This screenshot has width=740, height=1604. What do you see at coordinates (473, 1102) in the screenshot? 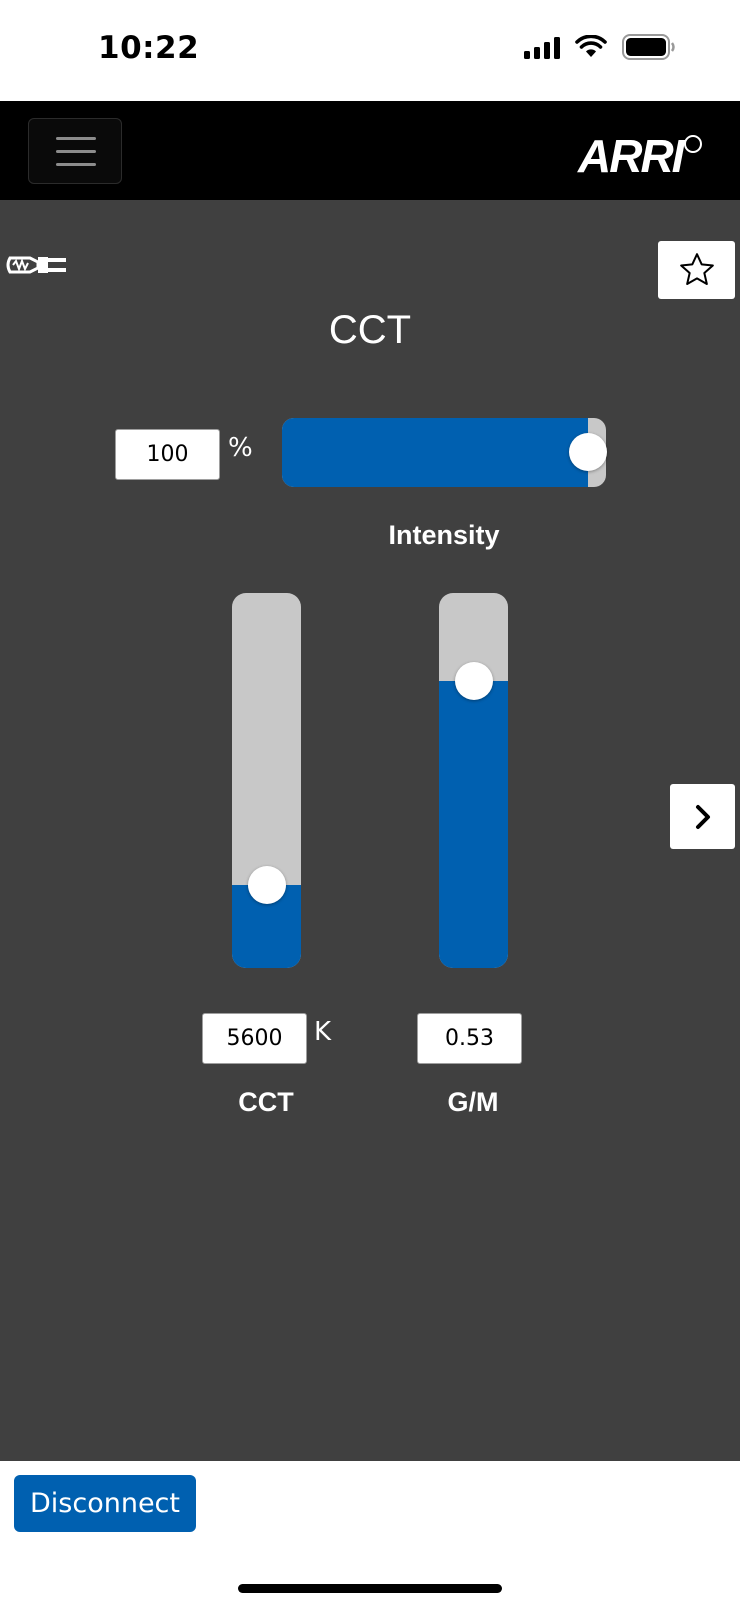
I see `gm-label: G/M` at bounding box center [473, 1102].